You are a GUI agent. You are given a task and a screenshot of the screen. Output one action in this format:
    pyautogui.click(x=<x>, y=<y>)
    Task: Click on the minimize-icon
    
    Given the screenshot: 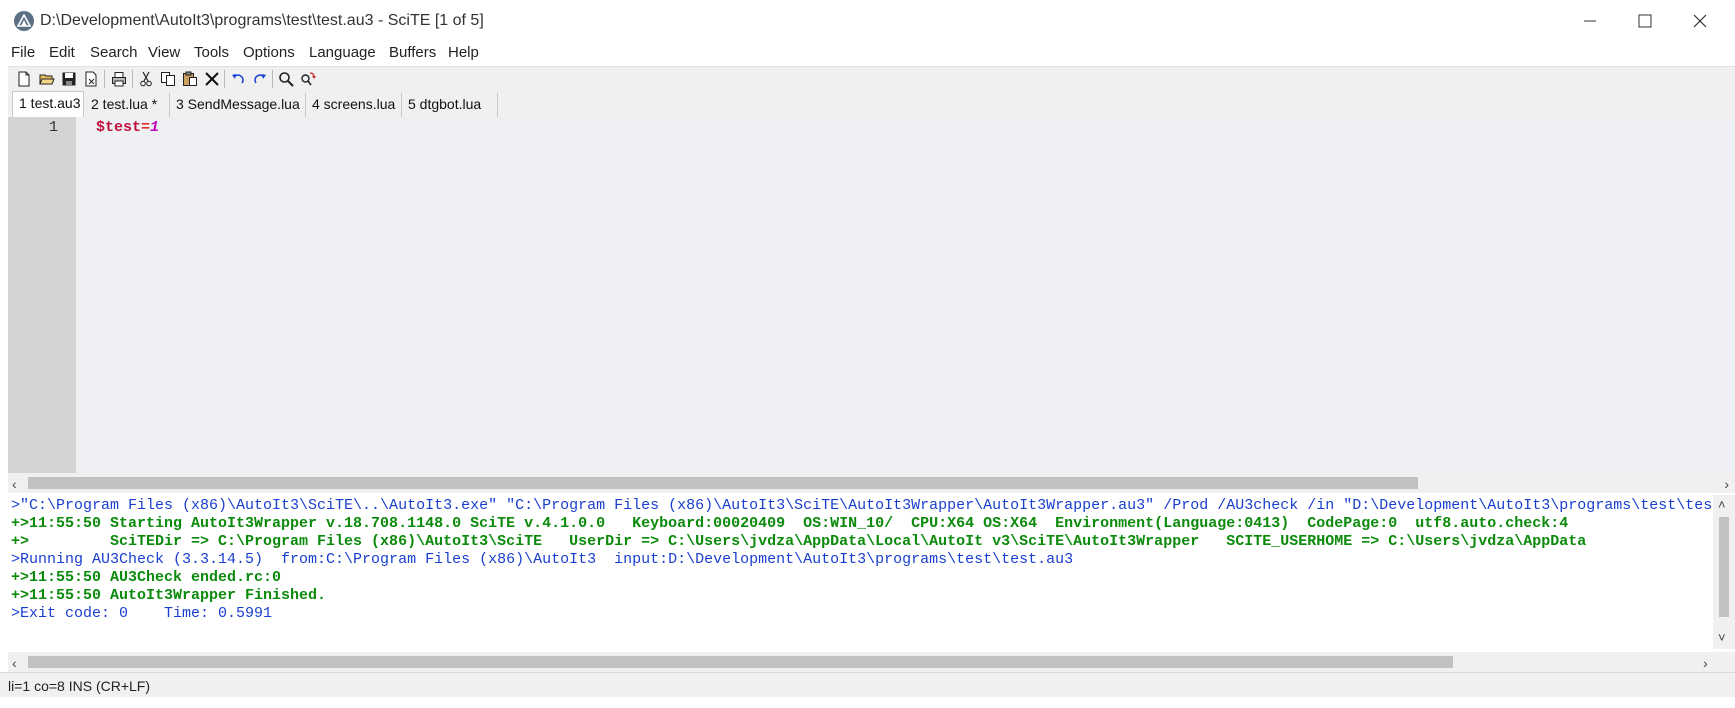 What is the action you would take?
    pyautogui.click(x=1590, y=21)
    